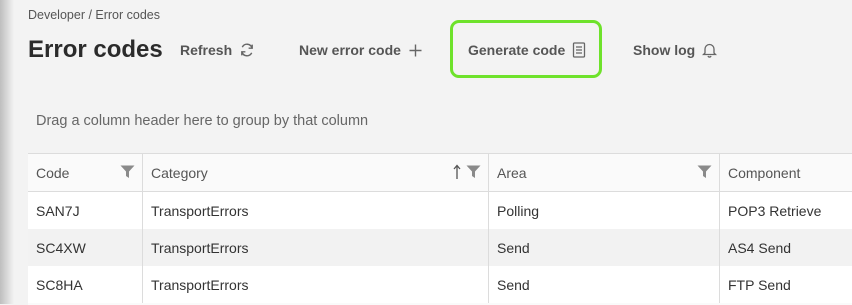 The width and height of the screenshot is (852, 305). What do you see at coordinates (764, 172) in the screenshot?
I see `column-header-label: Component` at bounding box center [764, 172].